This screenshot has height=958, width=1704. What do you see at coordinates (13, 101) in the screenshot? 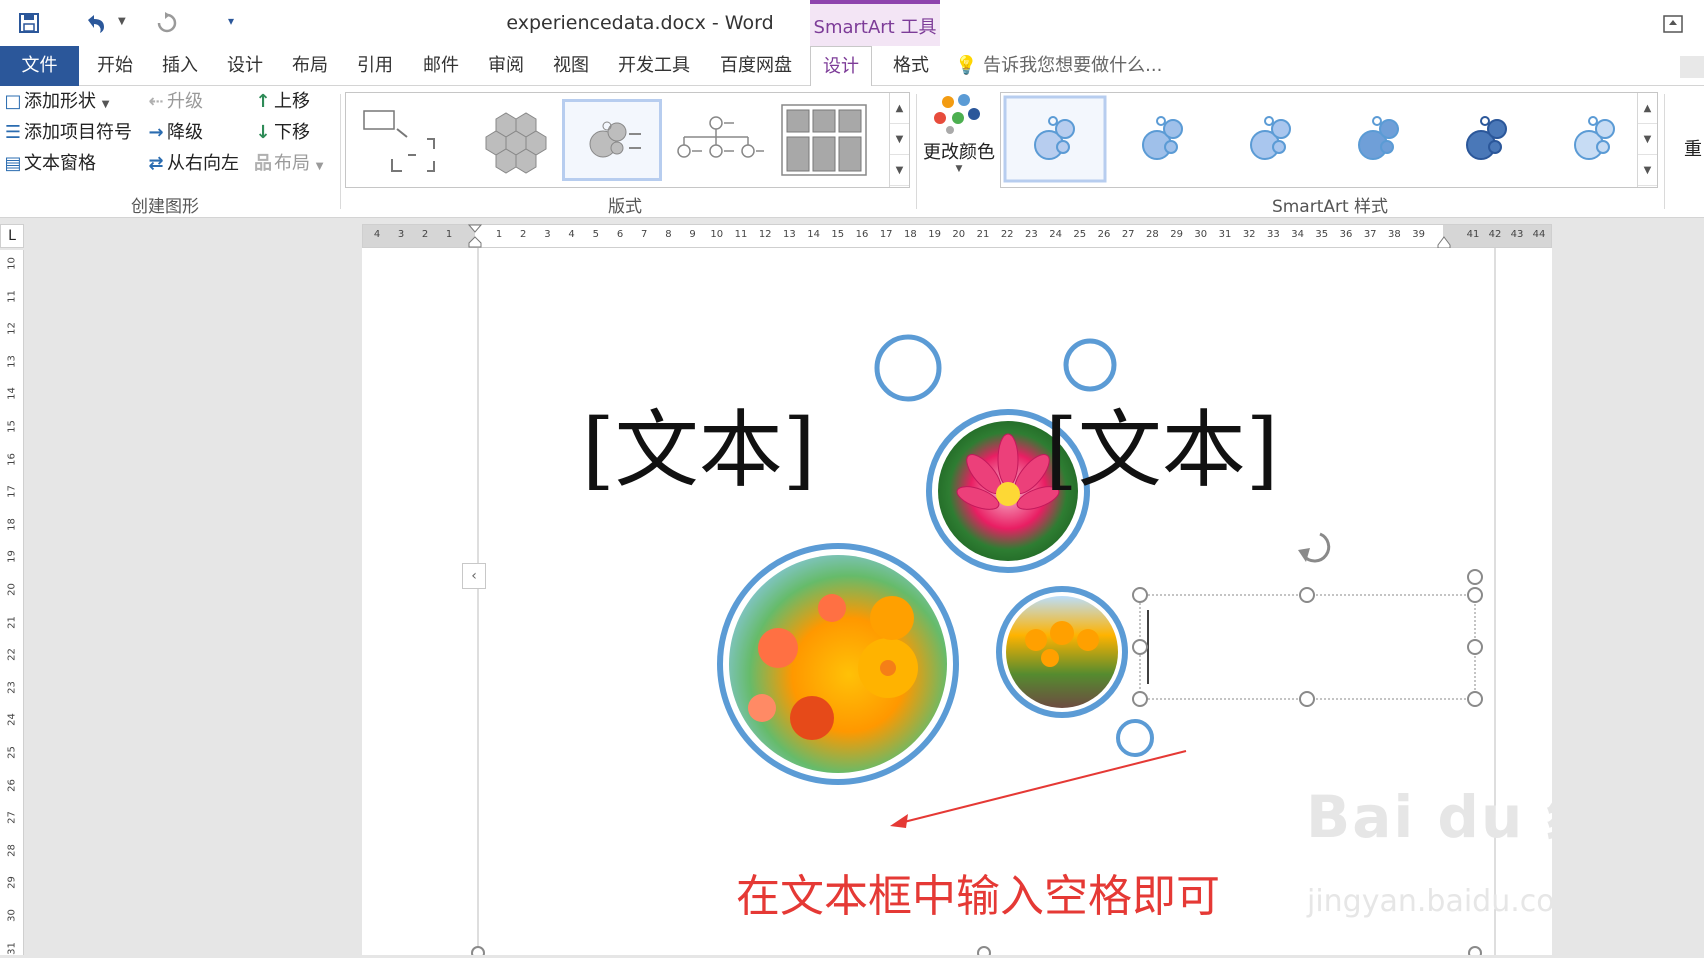
I see `add-shape-icon: □` at bounding box center [13, 101].